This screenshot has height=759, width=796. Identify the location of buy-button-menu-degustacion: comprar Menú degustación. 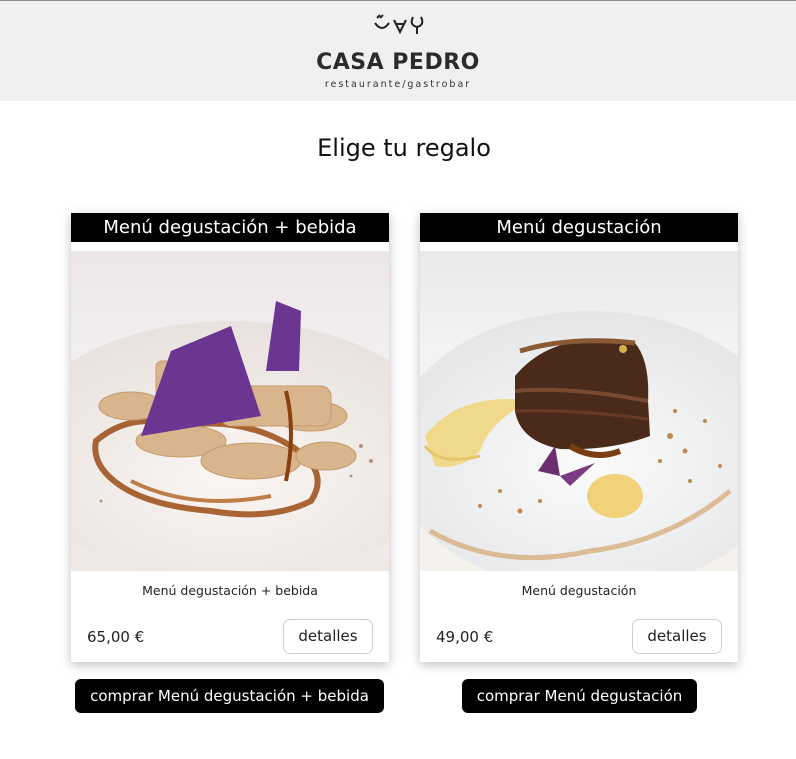
(579, 696).